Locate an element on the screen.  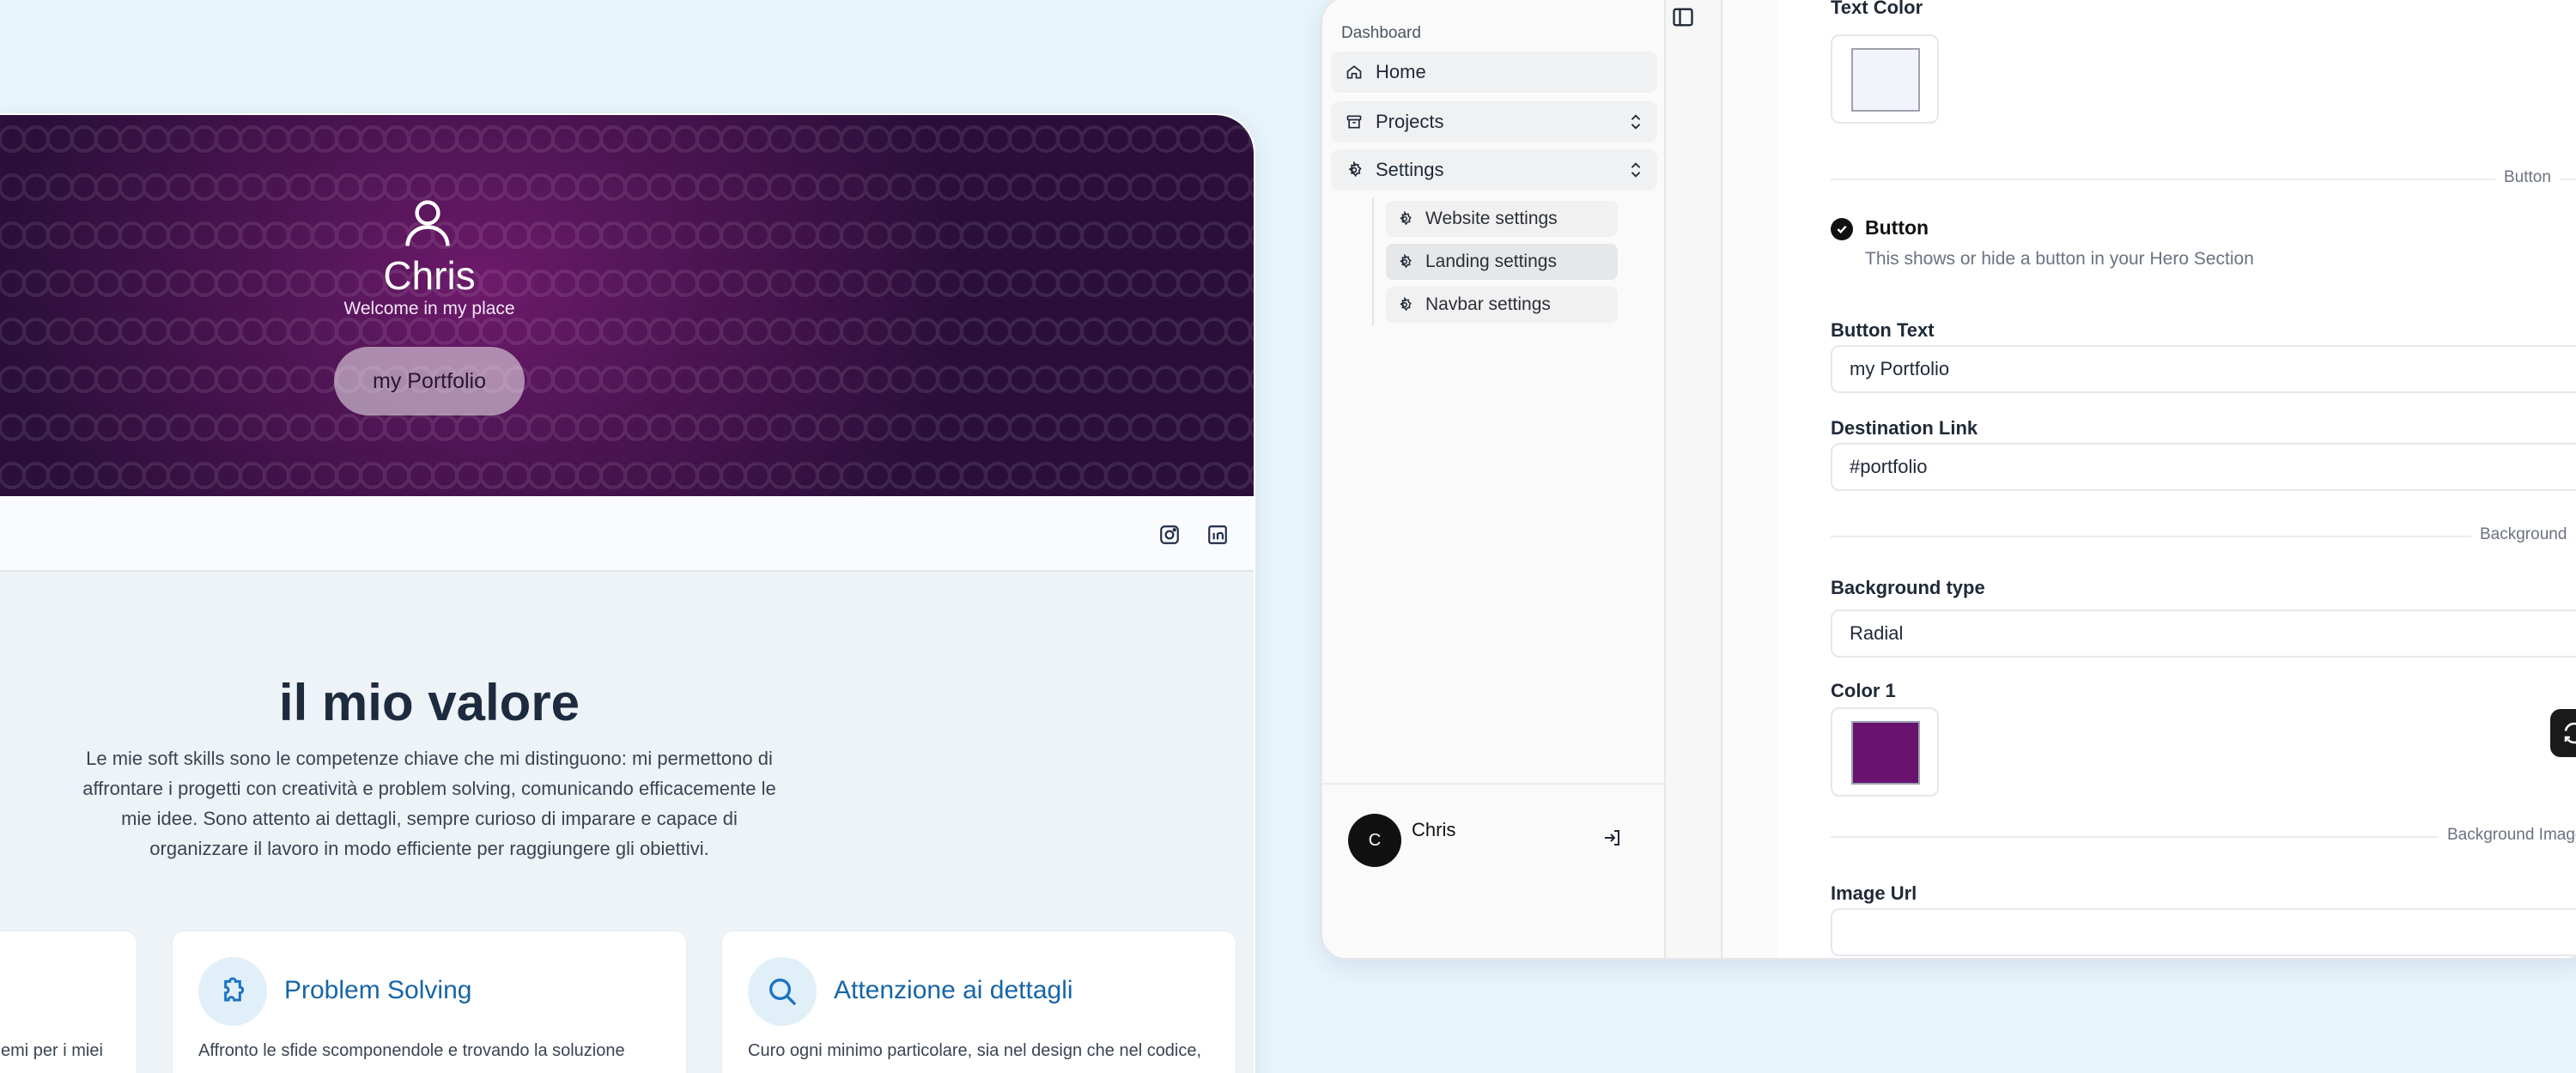
avatar: C is located at coordinates (1374, 841).